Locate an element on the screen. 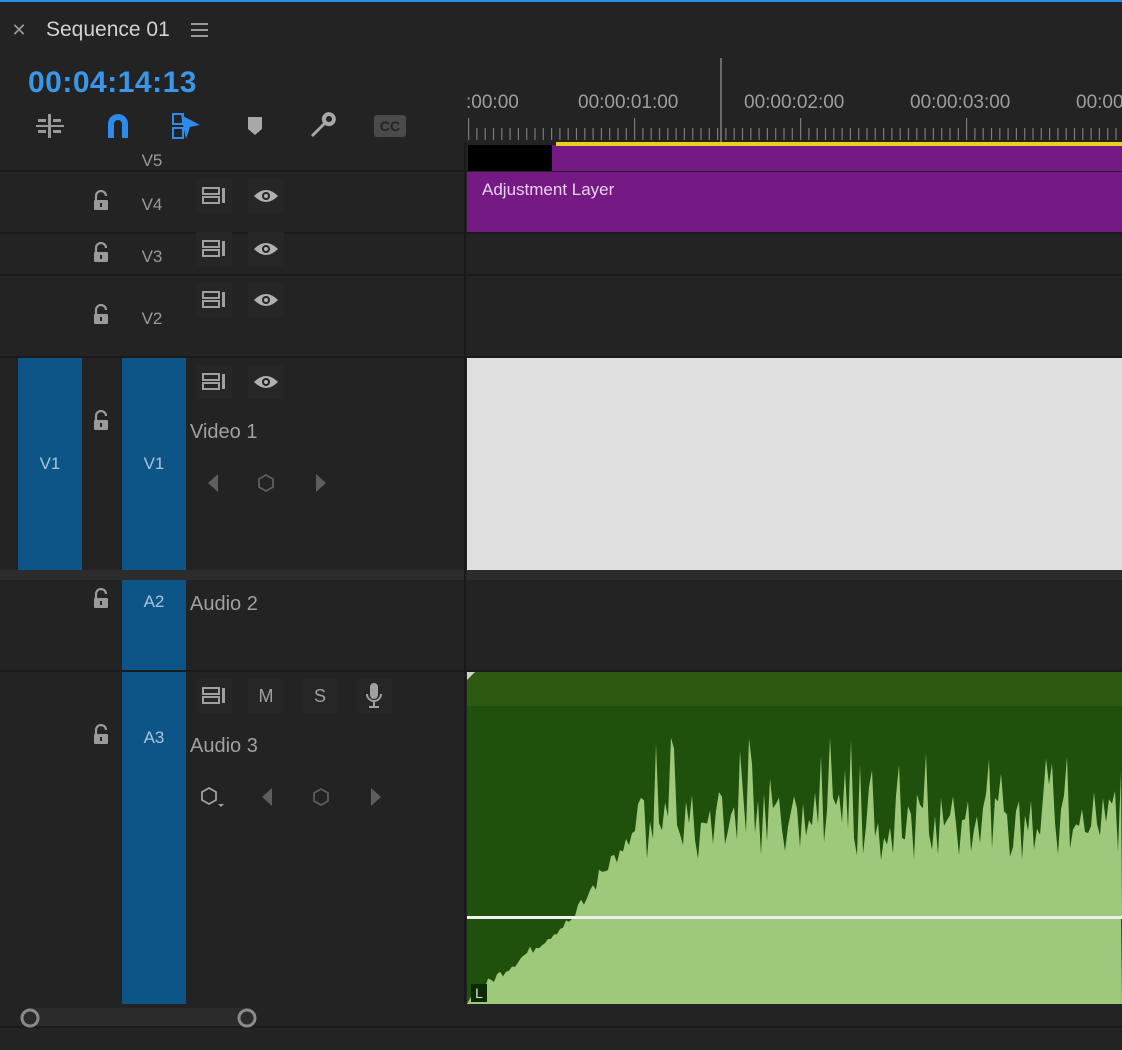 This screenshot has height=1050, width=1122. panel-menu-icon is located at coordinates (200, 30).